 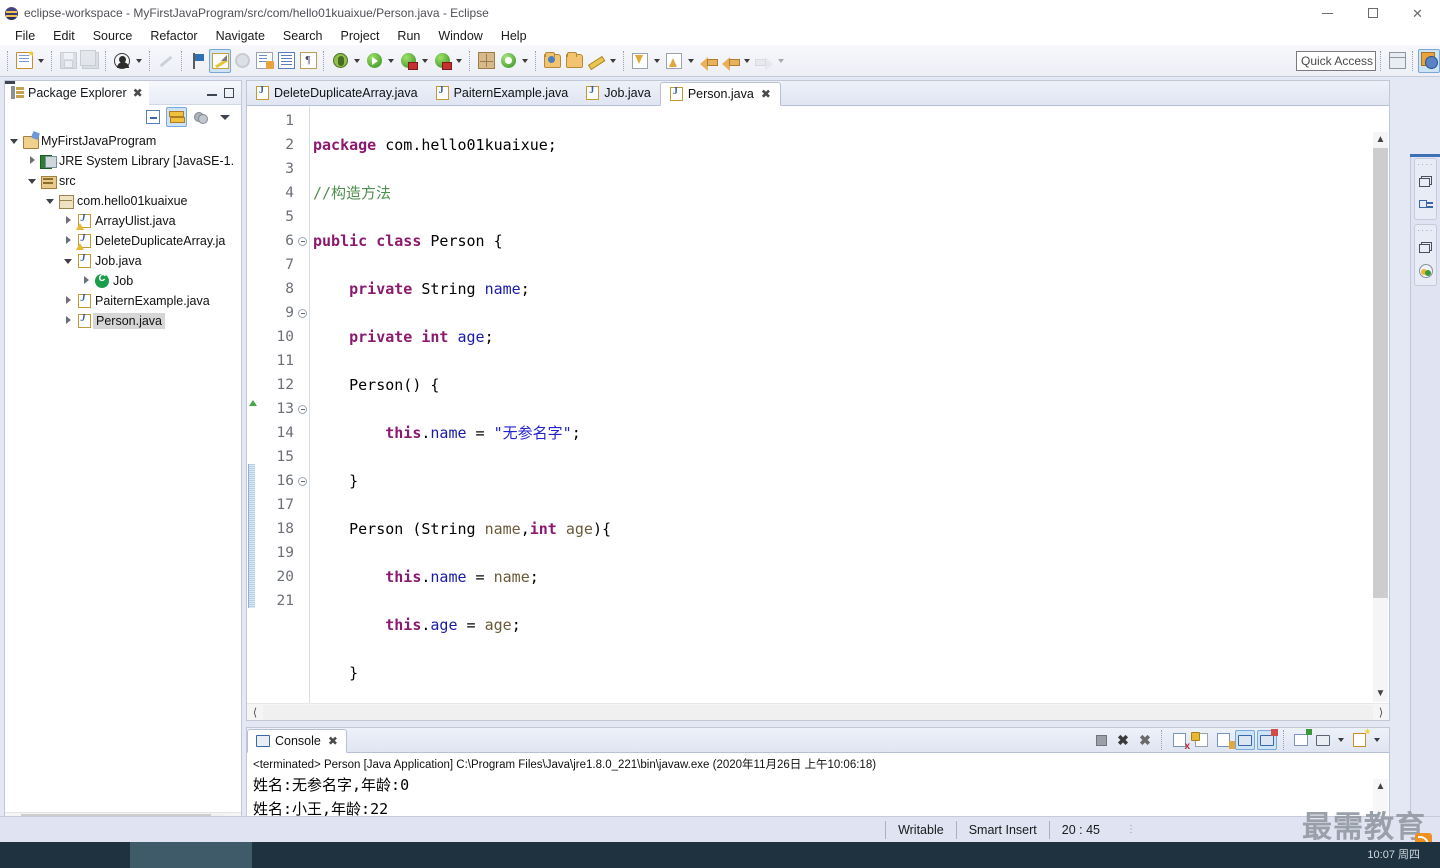 What do you see at coordinates (574, 61) in the screenshot?
I see `open-folder-button` at bounding box center [574, 61].